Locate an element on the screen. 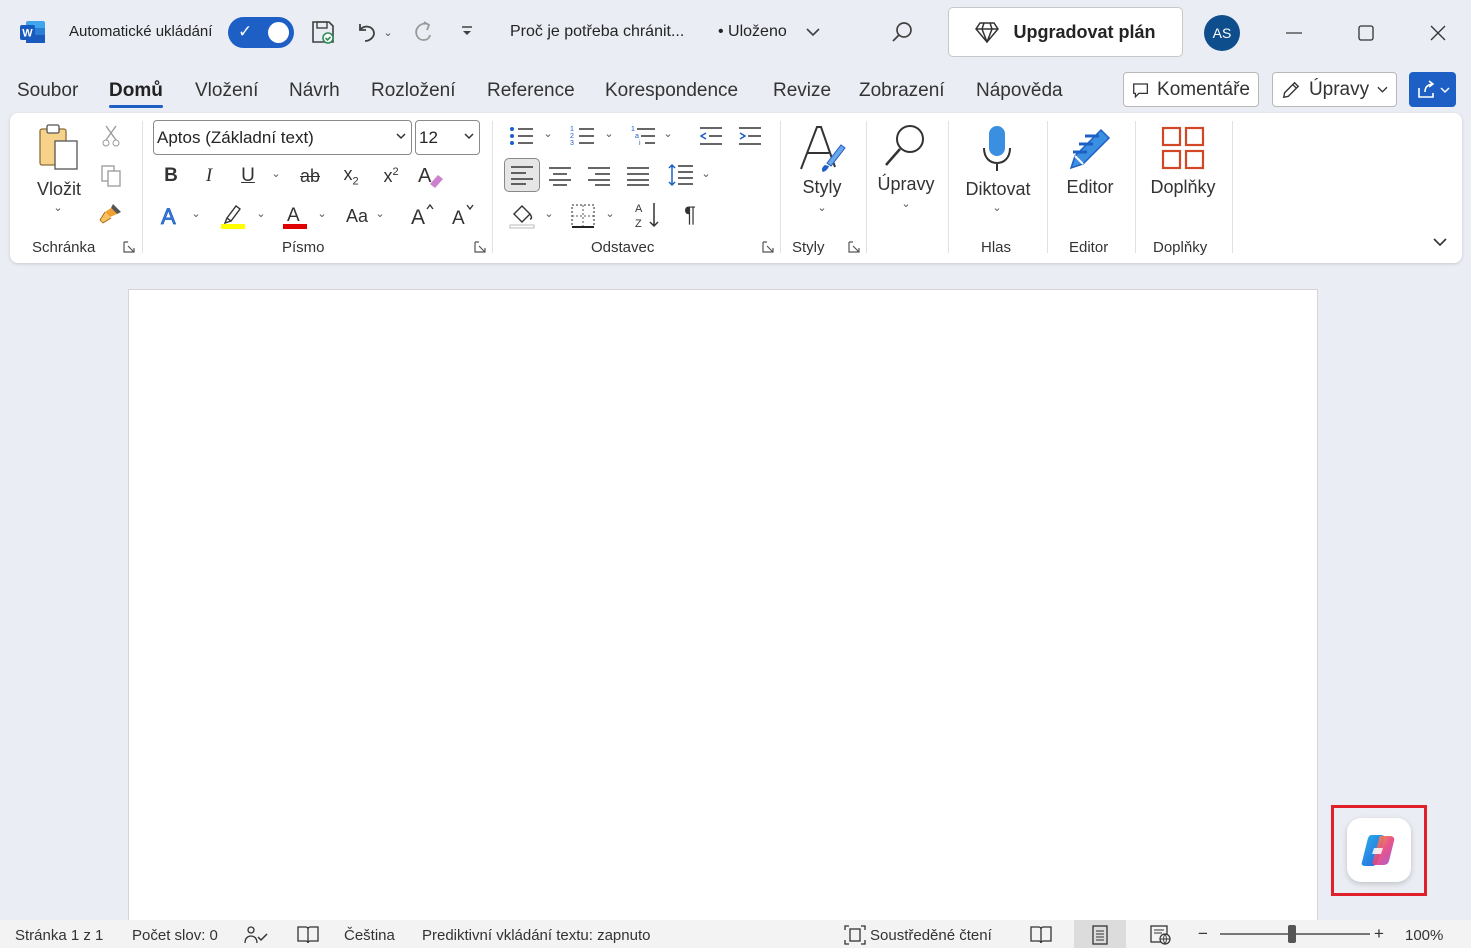 The width and height of the screenshot is (1471, 948). accessibility-icon is located at coordinates (256, 935).